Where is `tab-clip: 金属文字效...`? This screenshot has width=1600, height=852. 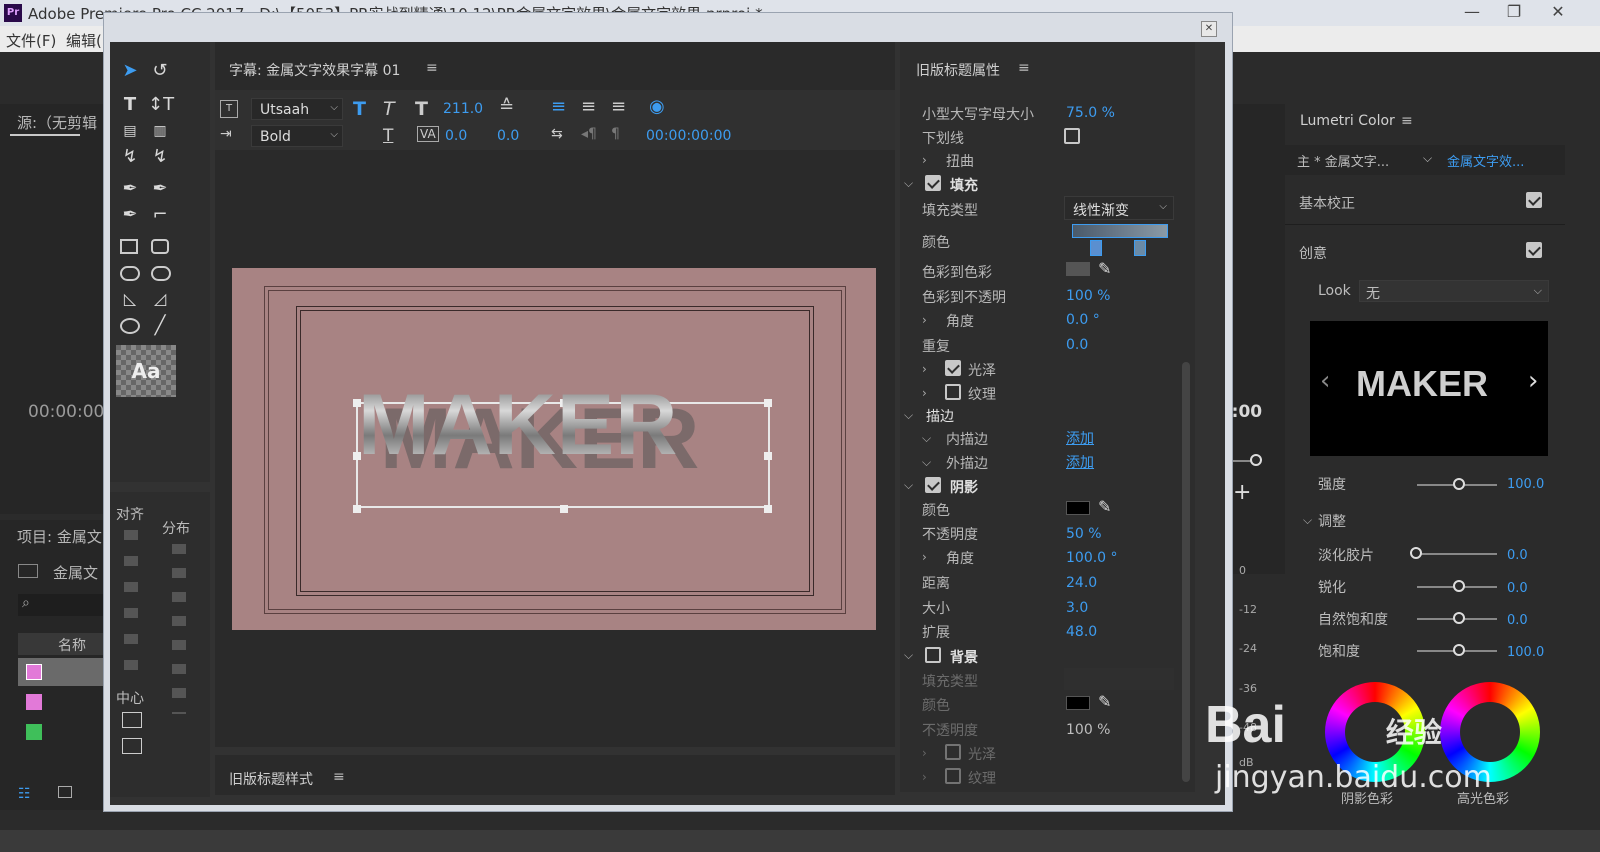
tab-clip: 金属文字效... is located at coordinates (1485, 160).